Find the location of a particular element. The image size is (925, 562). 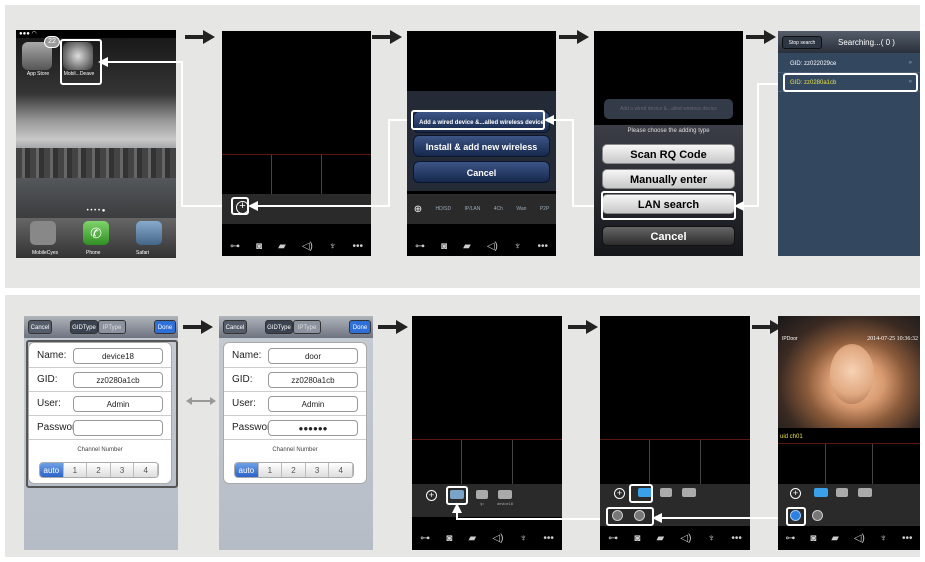

channel-auto: auto is located at coordinates (247, 470).